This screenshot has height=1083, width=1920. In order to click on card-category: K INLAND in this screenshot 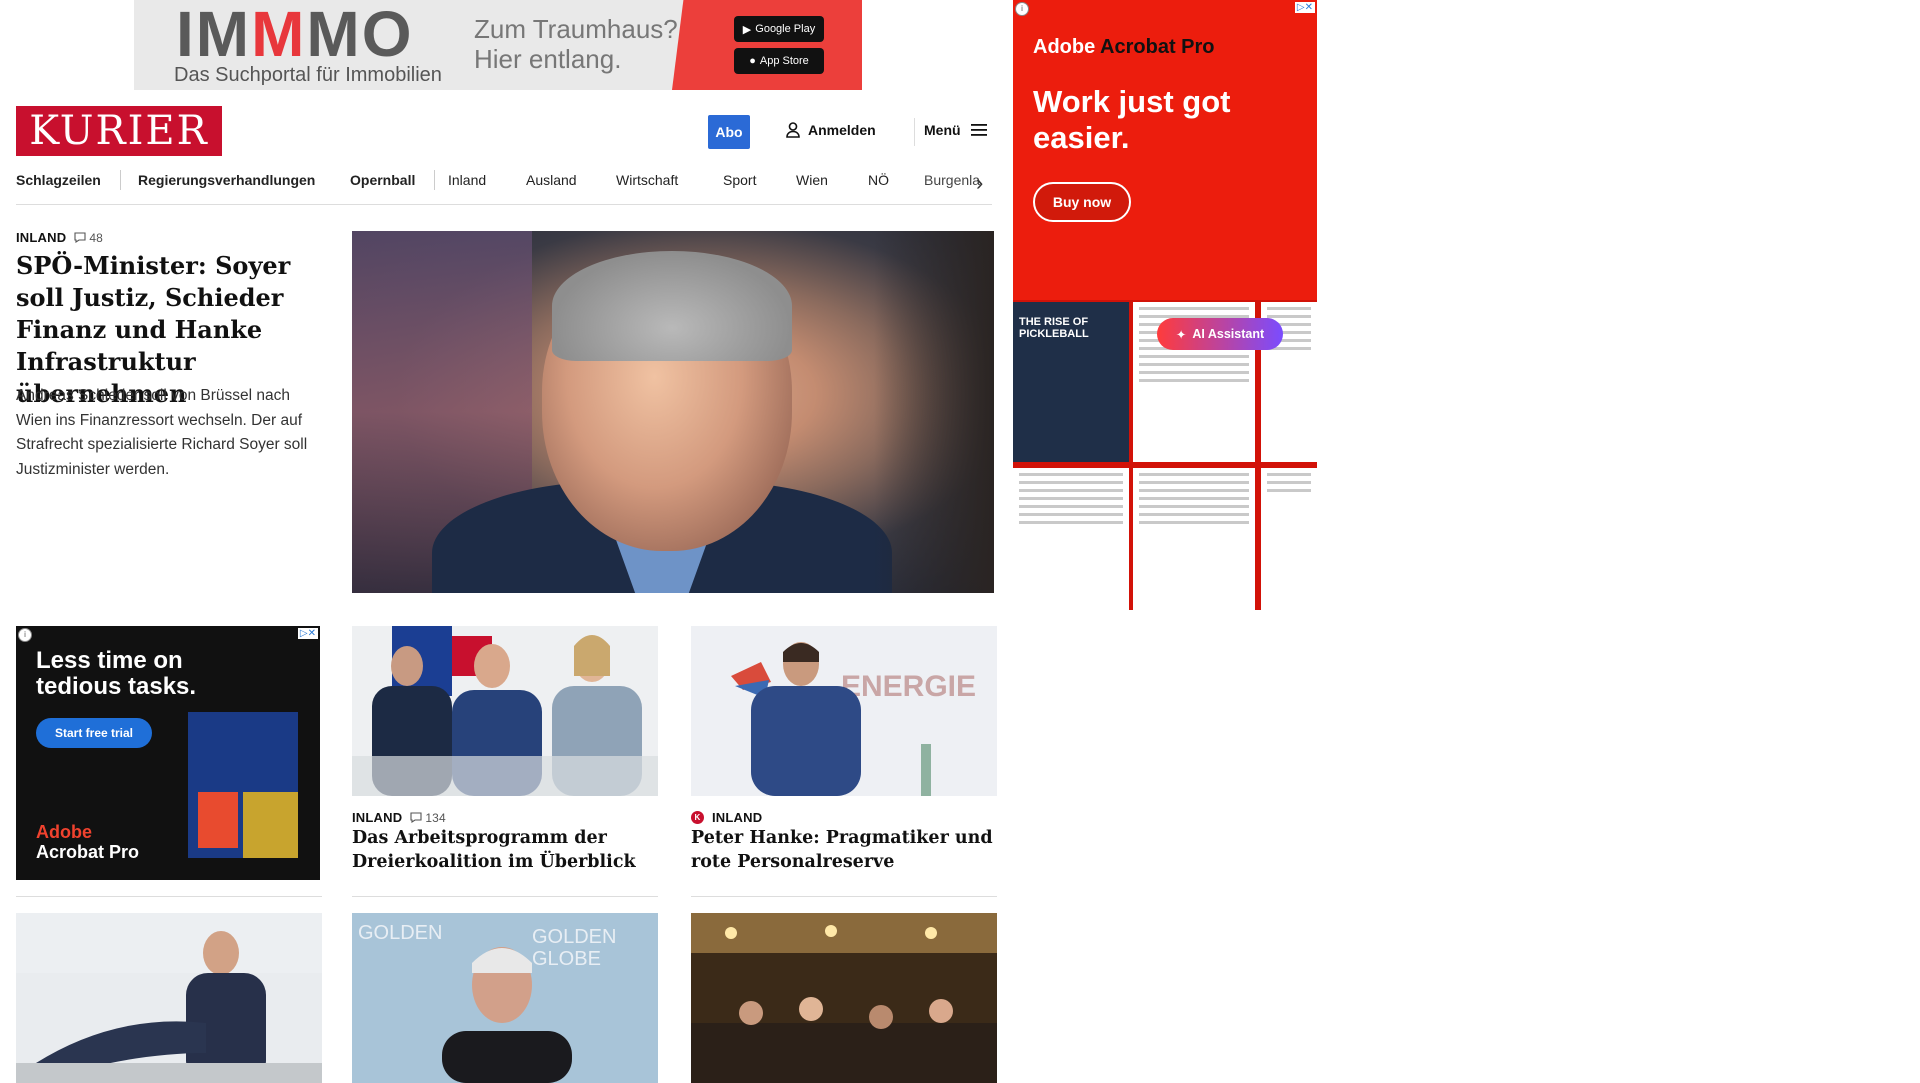, I will do `click(726, 817)`.